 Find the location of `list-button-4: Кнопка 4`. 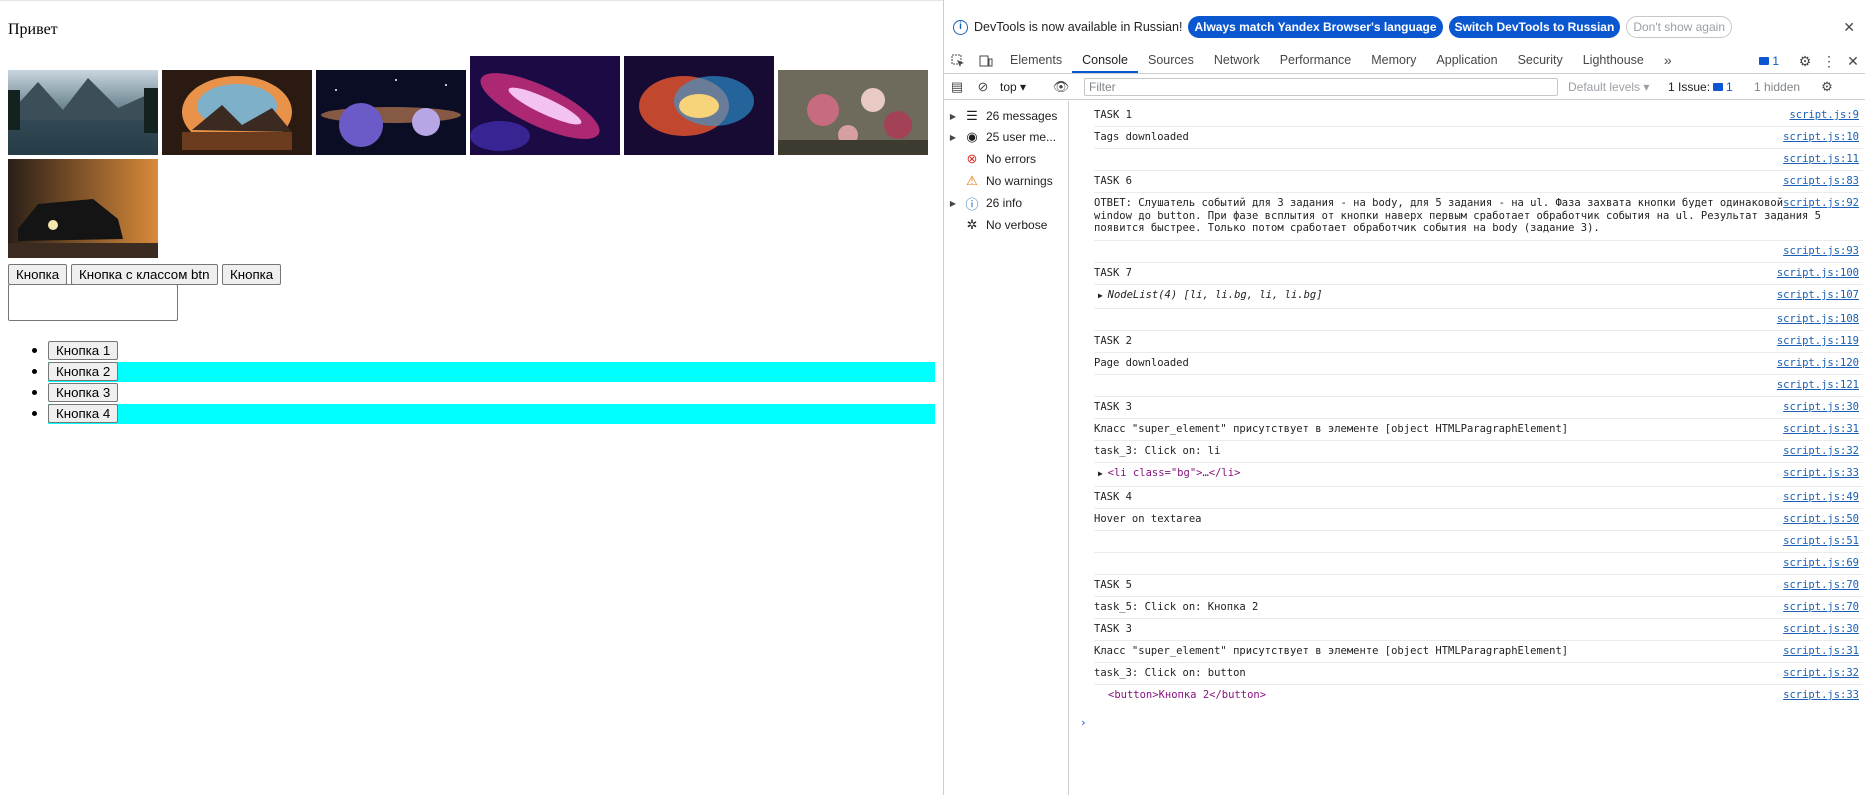

list-button-4: Кнопка 4 is located at coordinates (83, 413).